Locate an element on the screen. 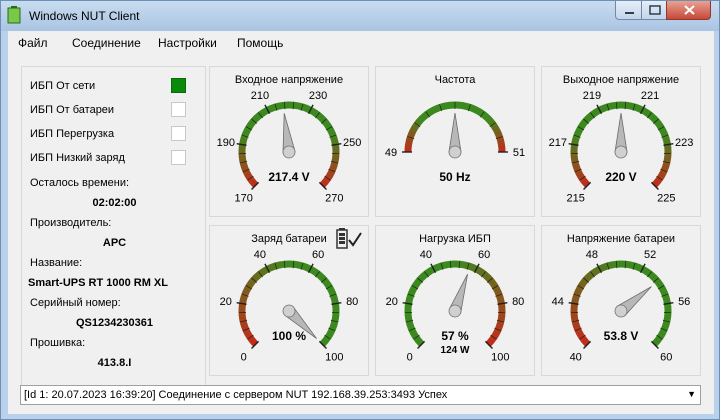 Image resolution: width=720 pixels, height=420 pixels. minimize-icon is located at coordinates (629, 13).